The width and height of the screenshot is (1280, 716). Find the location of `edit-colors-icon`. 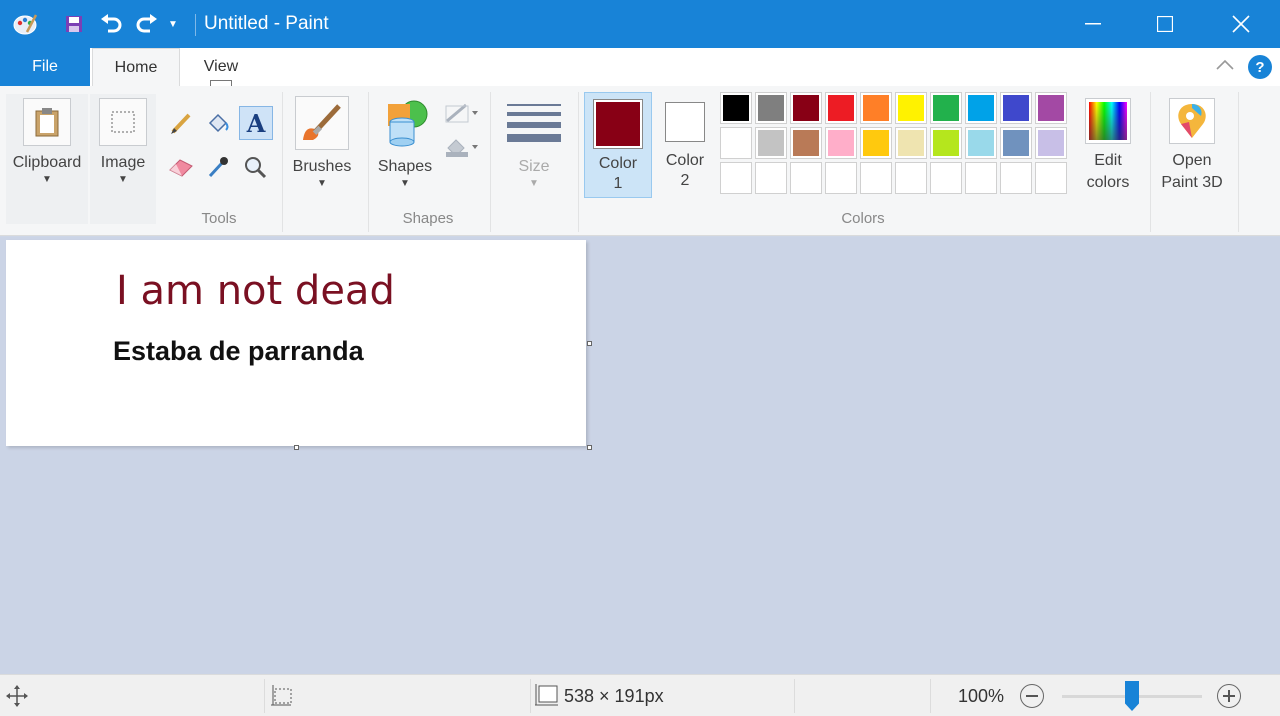

edit-colors-icon is located at coordinates (1108, 121).